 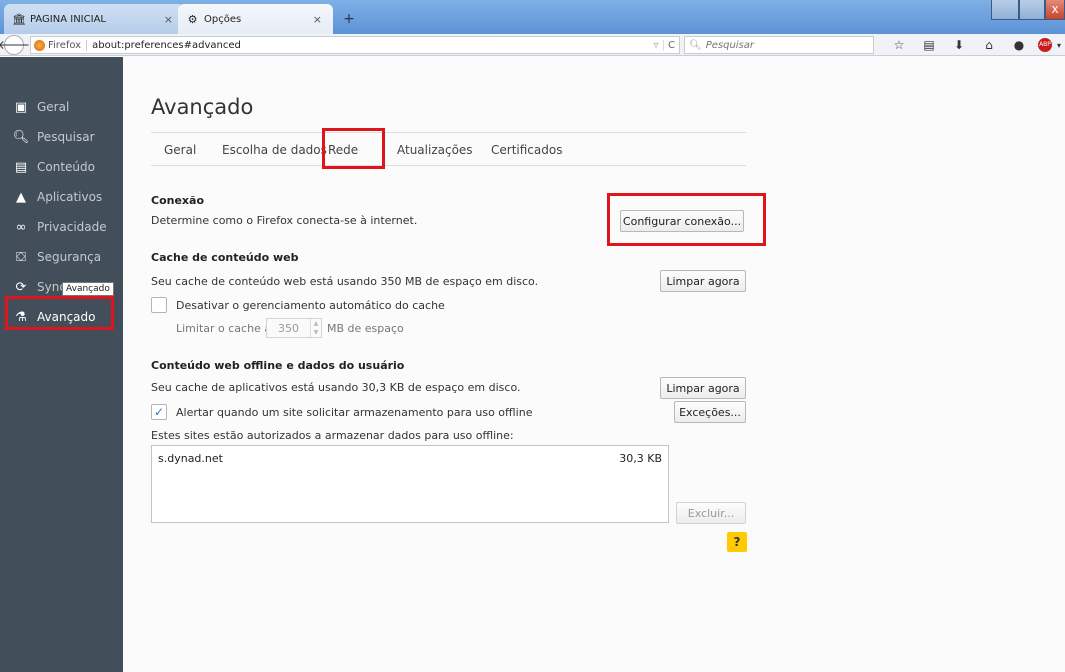 What do you see at coordinates (989, 45) in the screenshot?
I see `home-icon: ⌂` at bounding box center [989, 45].